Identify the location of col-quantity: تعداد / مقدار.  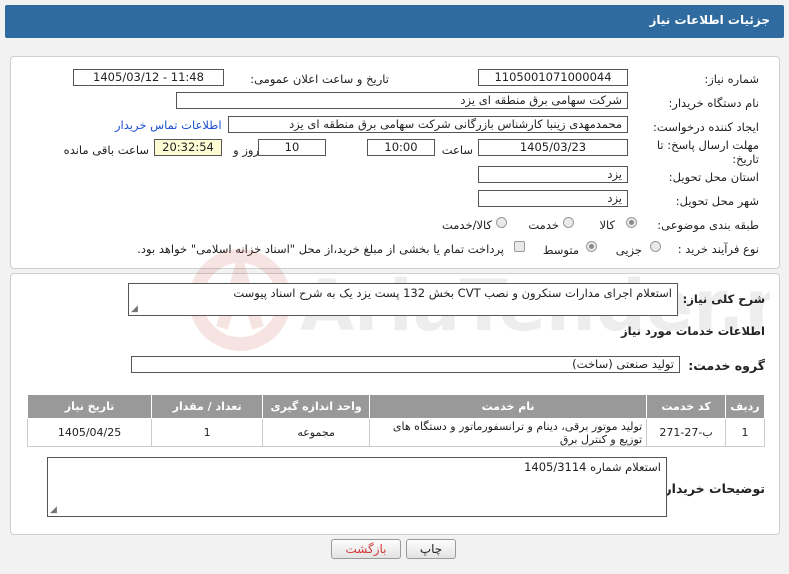
(207, 406).